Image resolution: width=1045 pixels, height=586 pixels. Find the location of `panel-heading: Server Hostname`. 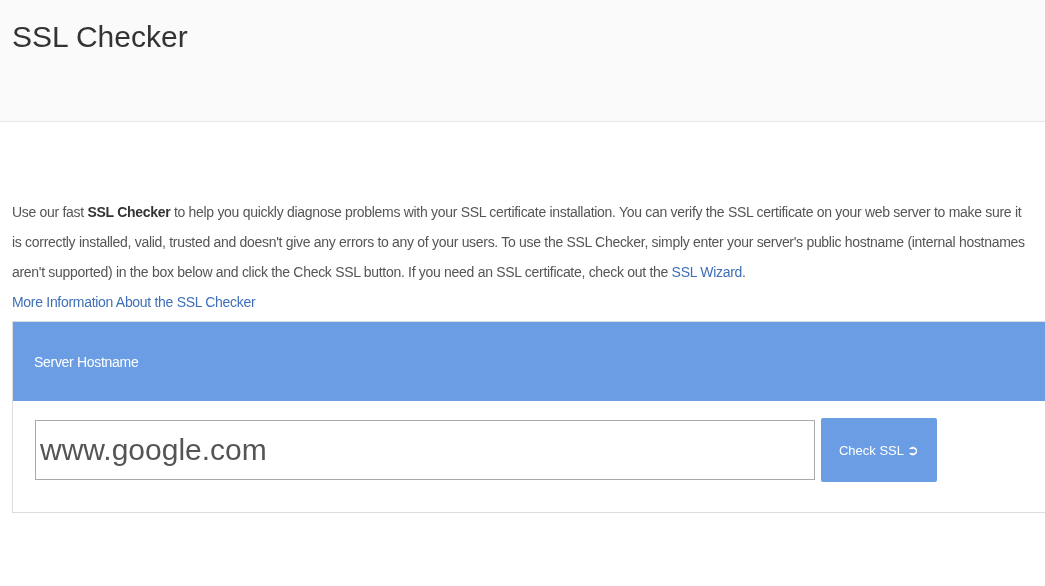

panel-heading: Server Hostname is located at coordinates (86, 361).